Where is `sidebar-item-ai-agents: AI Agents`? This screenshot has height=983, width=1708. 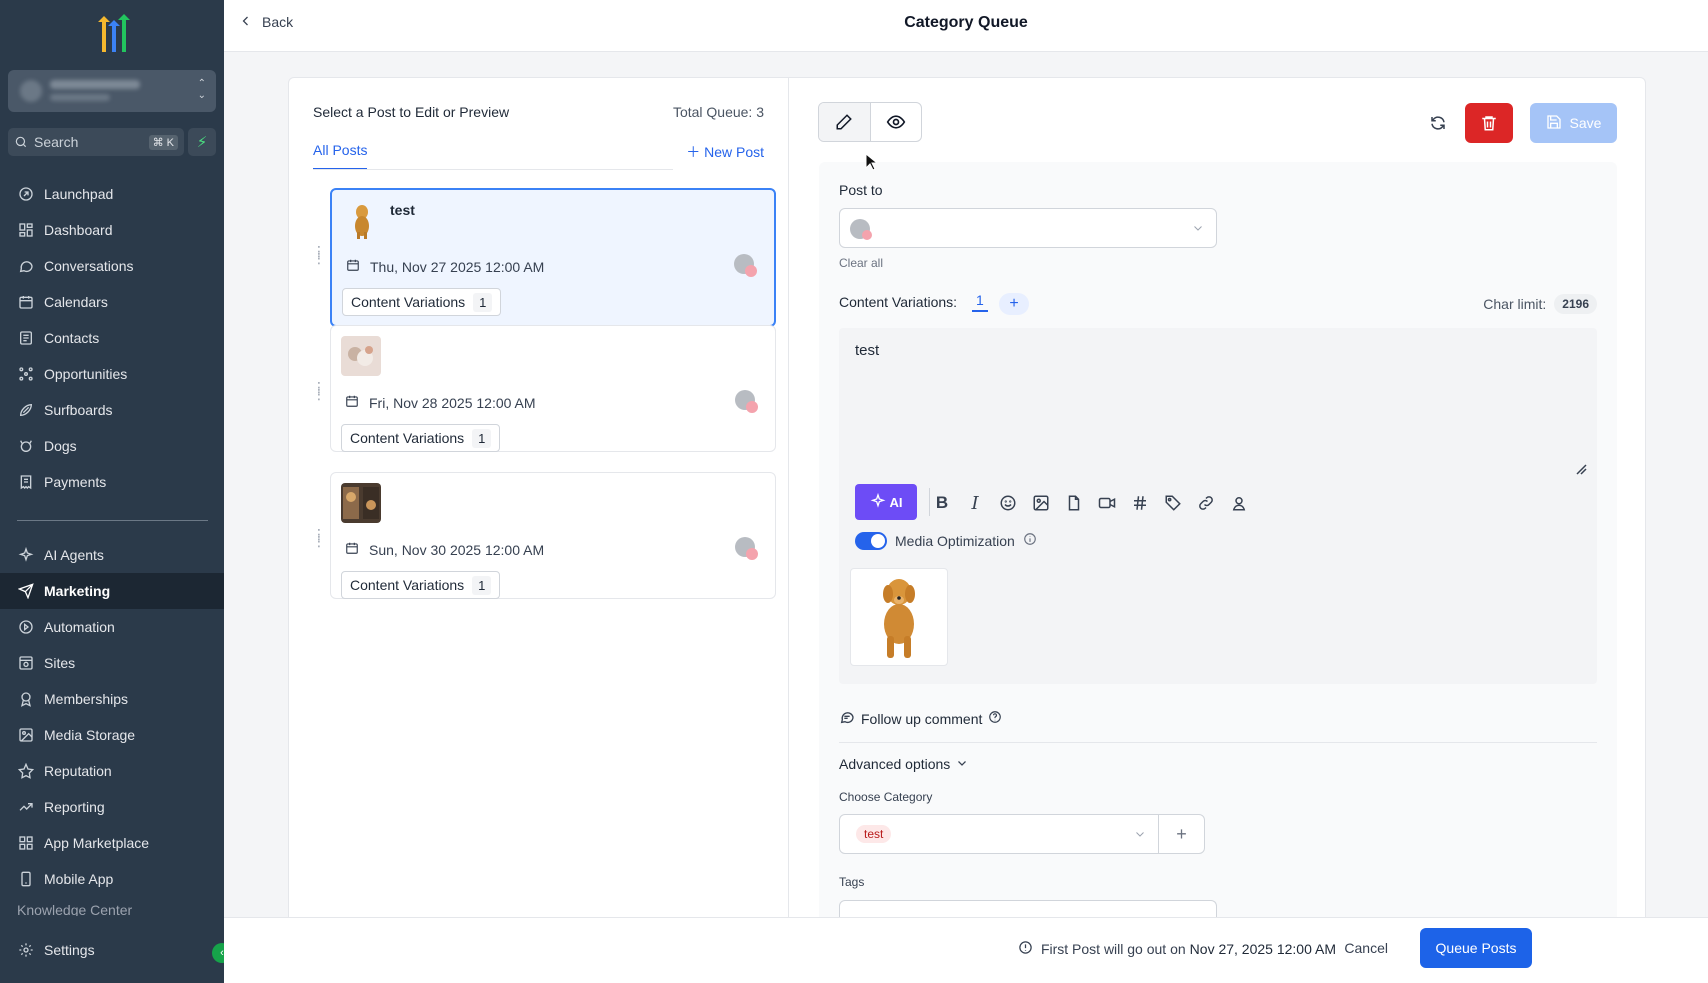
sidebar-item-ai-agents: AI Agents is located at coordinates (112, 555).